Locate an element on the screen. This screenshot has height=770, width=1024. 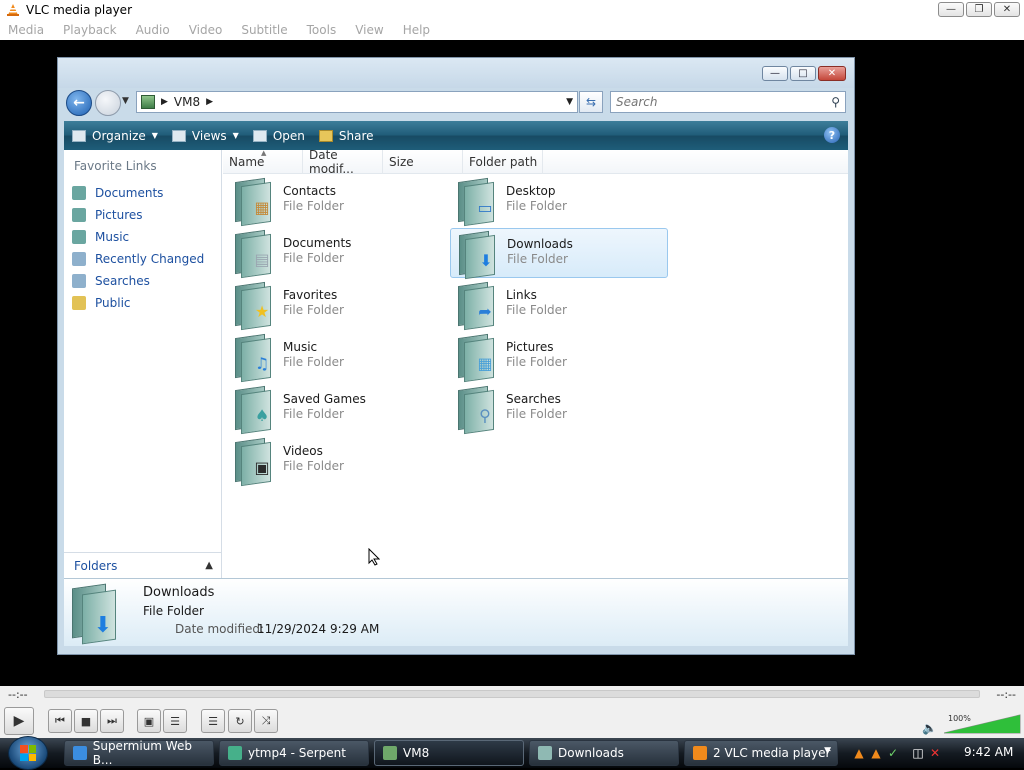
play-button: ▶ is located at coordinates (19, 721).